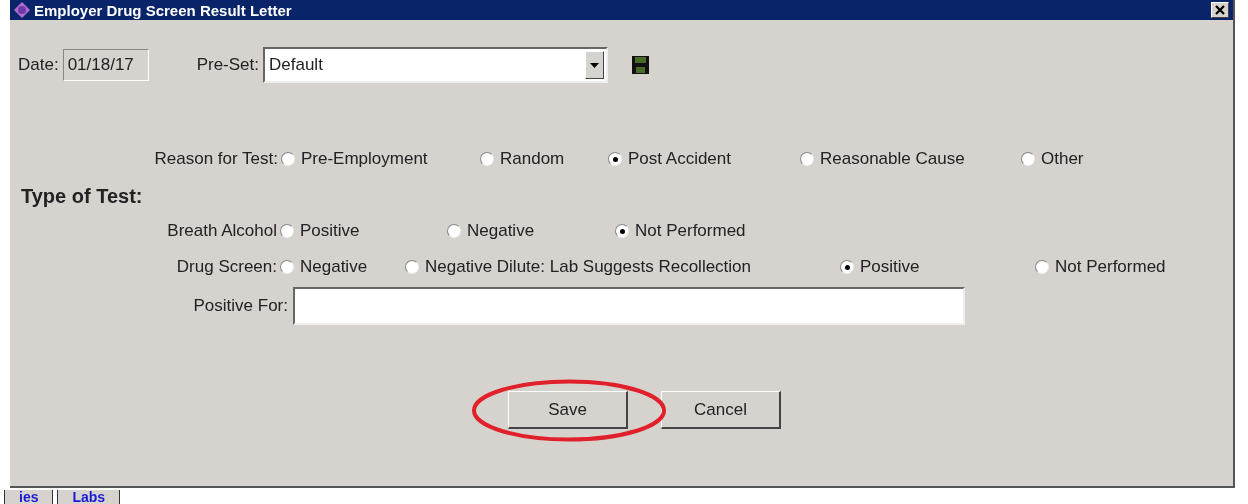  What do you see at coordinates (38, 65) in the screenshot?
I see `date-label: Date:` at bounding box center [38, 65].